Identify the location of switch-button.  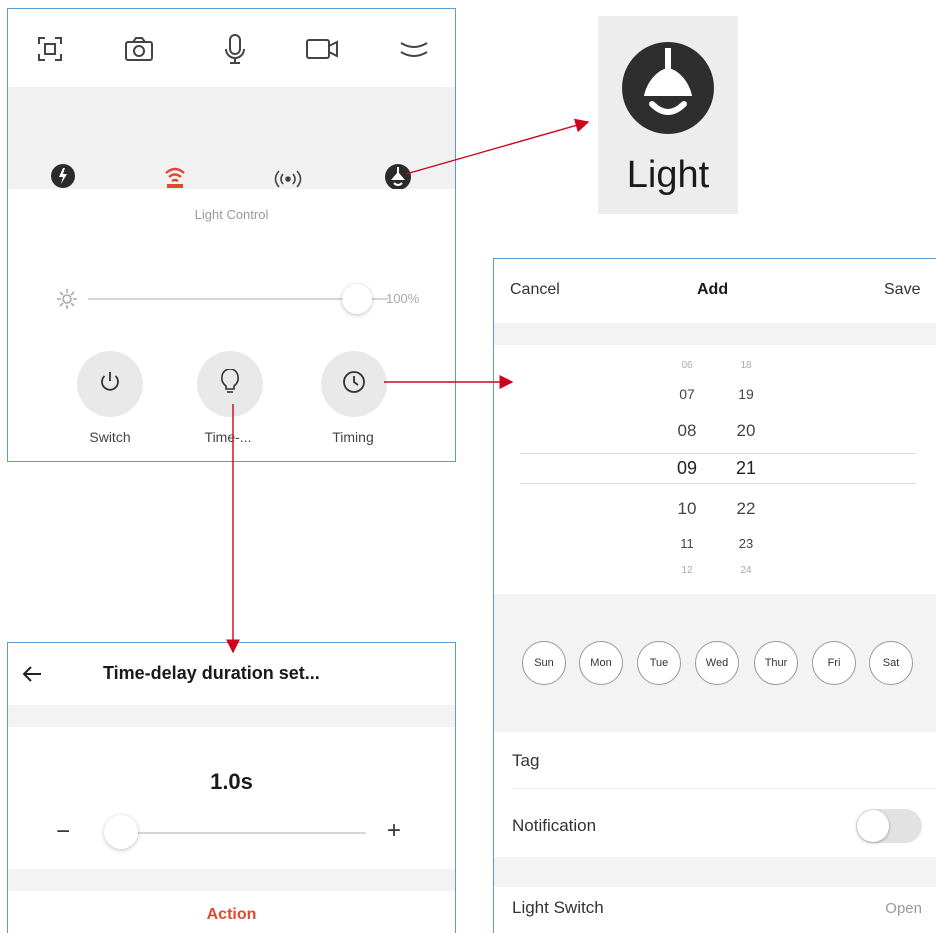
(110, 384).